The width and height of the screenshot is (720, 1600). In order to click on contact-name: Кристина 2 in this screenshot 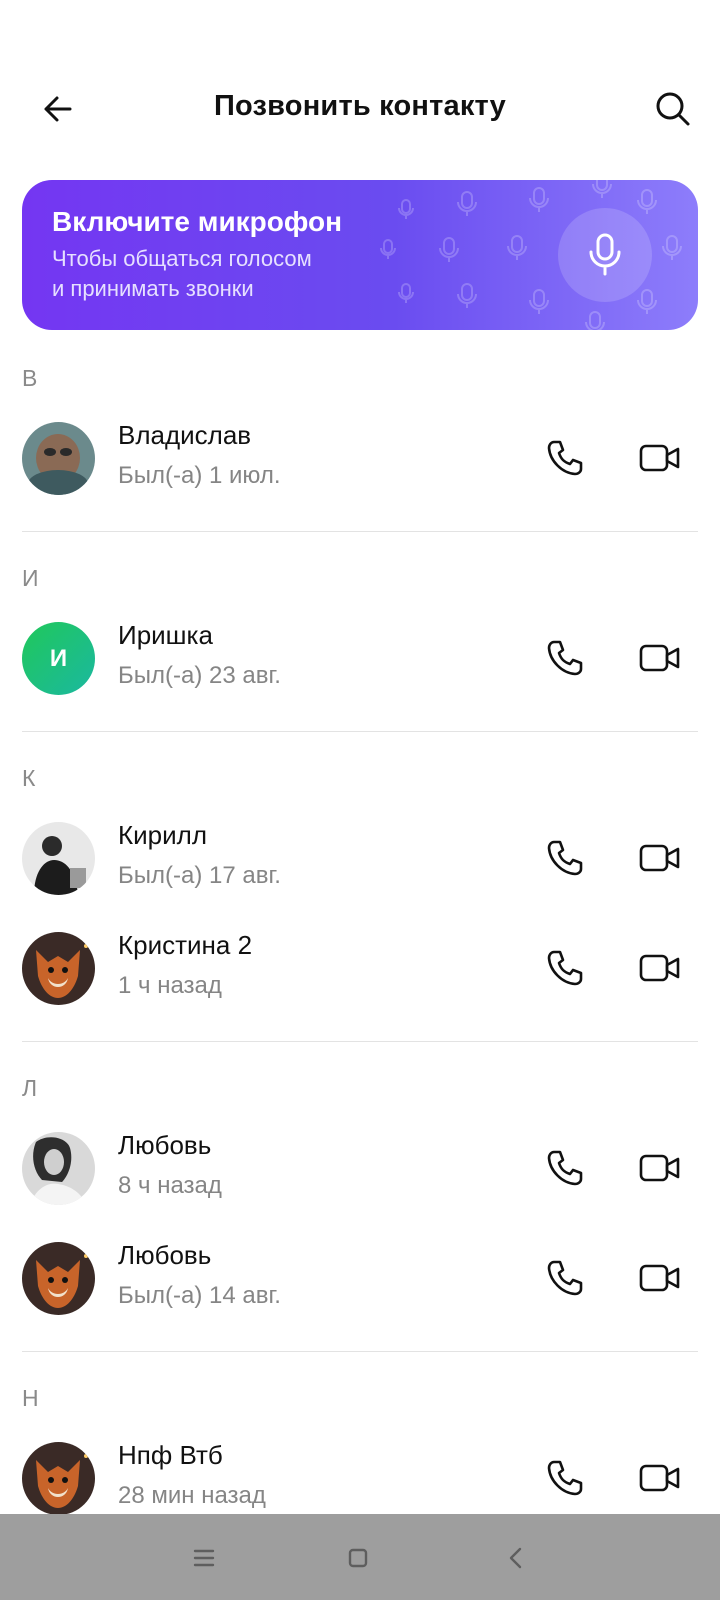, I will do `click(185, 945)`.